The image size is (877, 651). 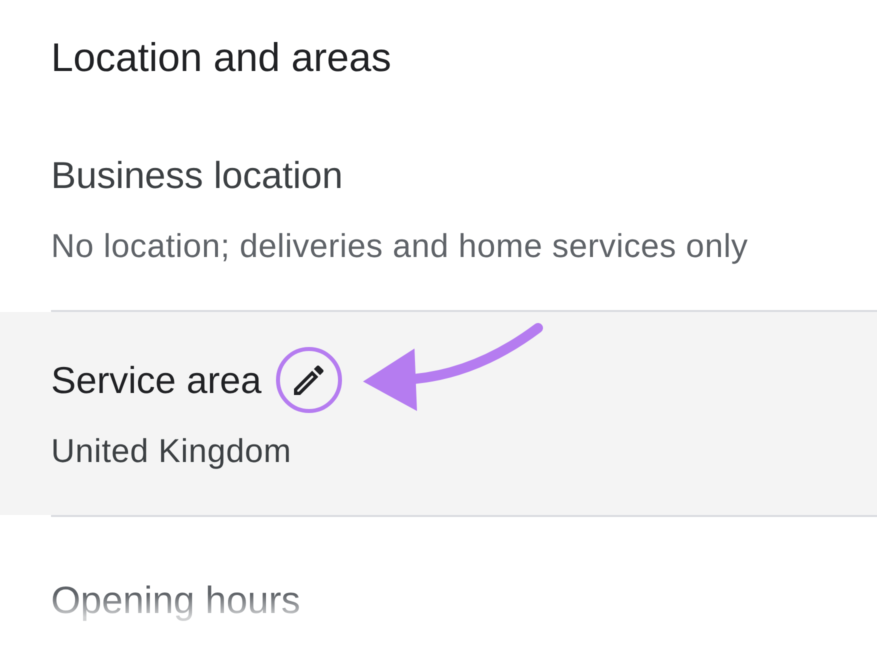 What do you see at coordinates (175, 601) in the screenshot?
I see `item-title: Opening hours` at bounding box center [175, 601].